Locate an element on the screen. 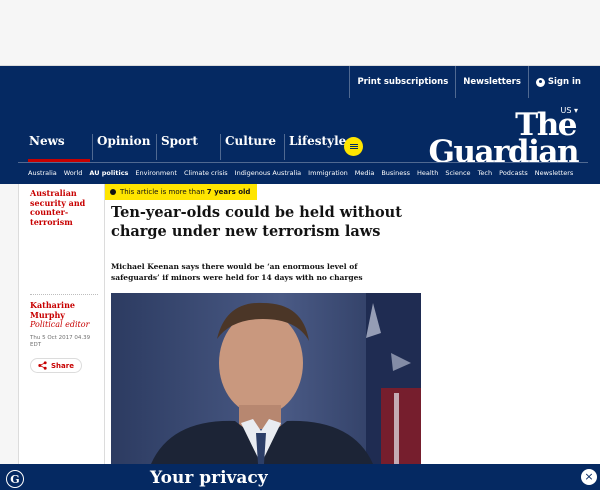 The width and height of the screenshot is (600, 490). age-warning-text: This article is more than is located at coordinates (162, 192).